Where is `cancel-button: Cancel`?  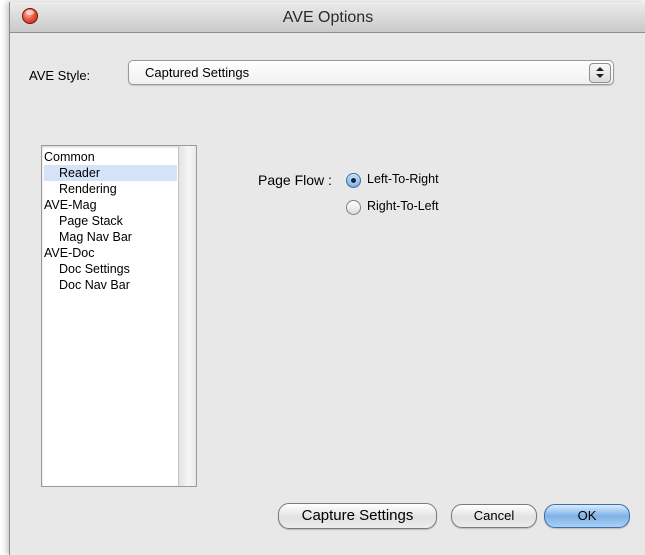 cancel-button: Cancel is located at coordinates (494, 516).